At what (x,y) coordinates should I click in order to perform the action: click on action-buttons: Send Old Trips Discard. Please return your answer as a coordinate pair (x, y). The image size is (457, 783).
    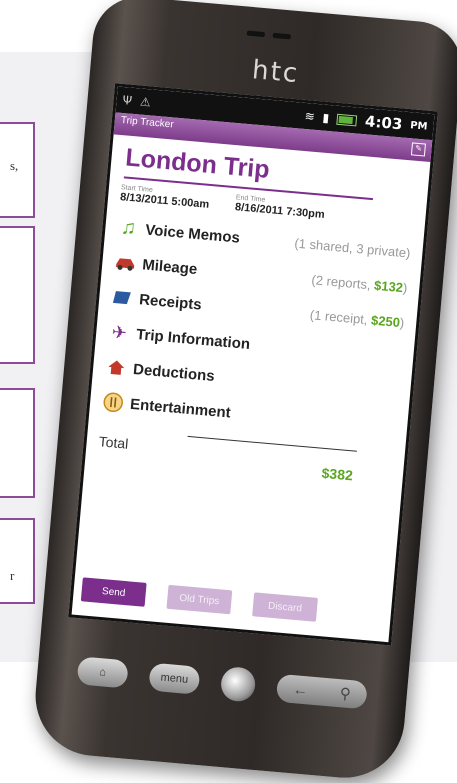
    Looking at the image, I should click on (199, 599).